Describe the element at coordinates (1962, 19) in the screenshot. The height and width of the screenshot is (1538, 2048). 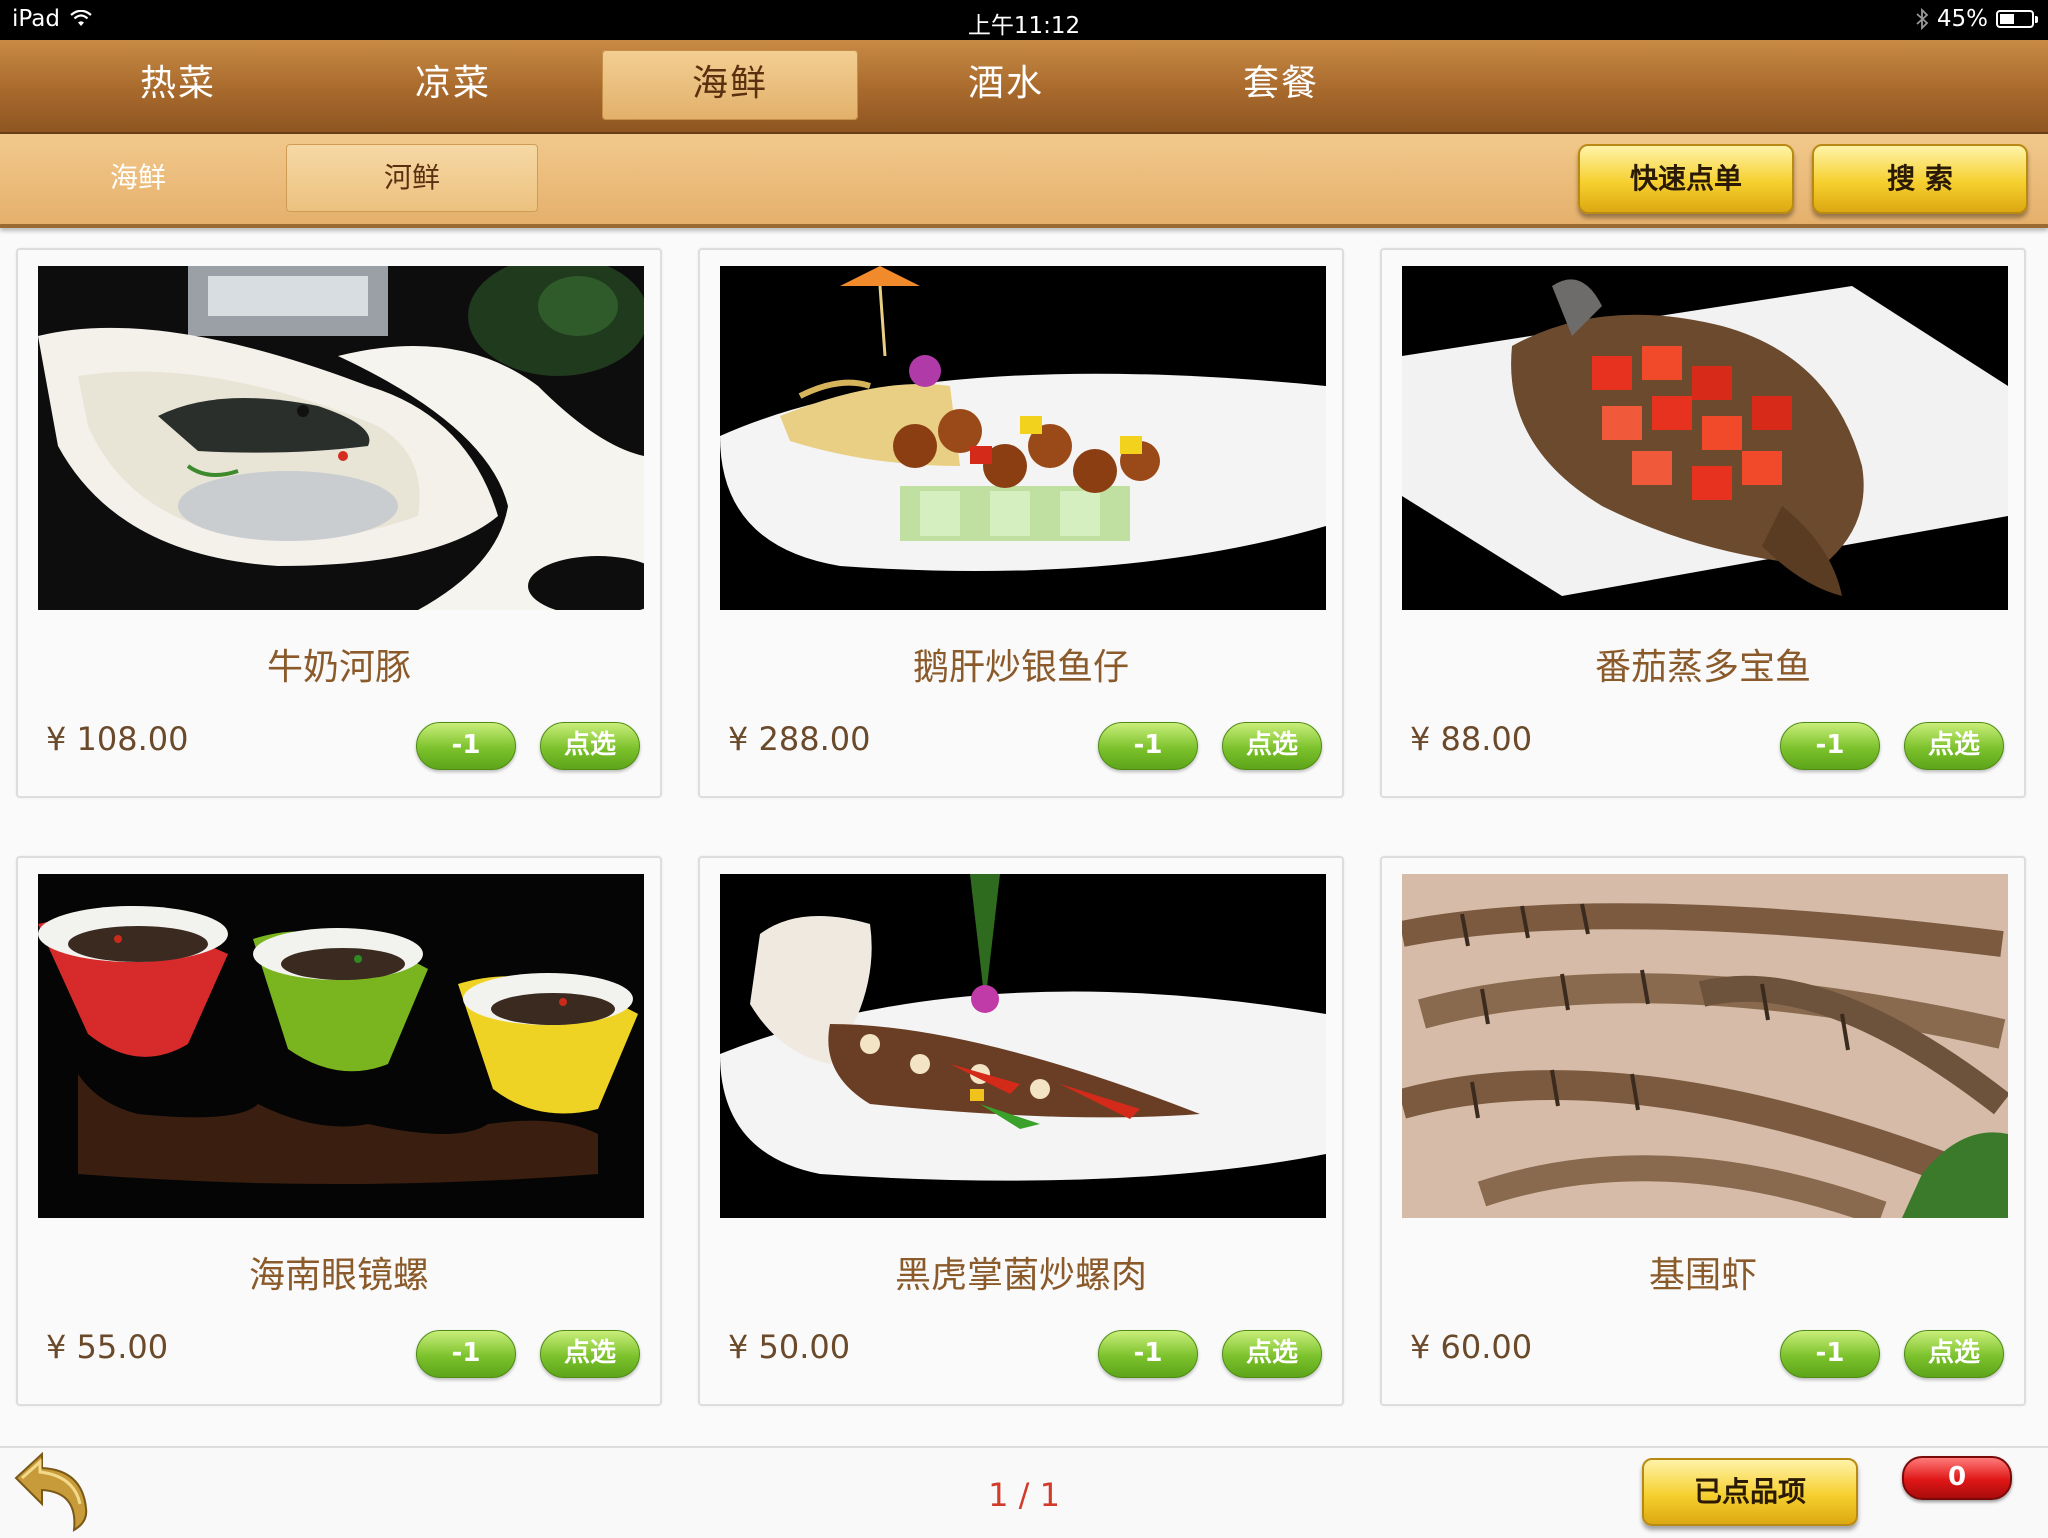
I see `battery-percent: 45%` at that location.